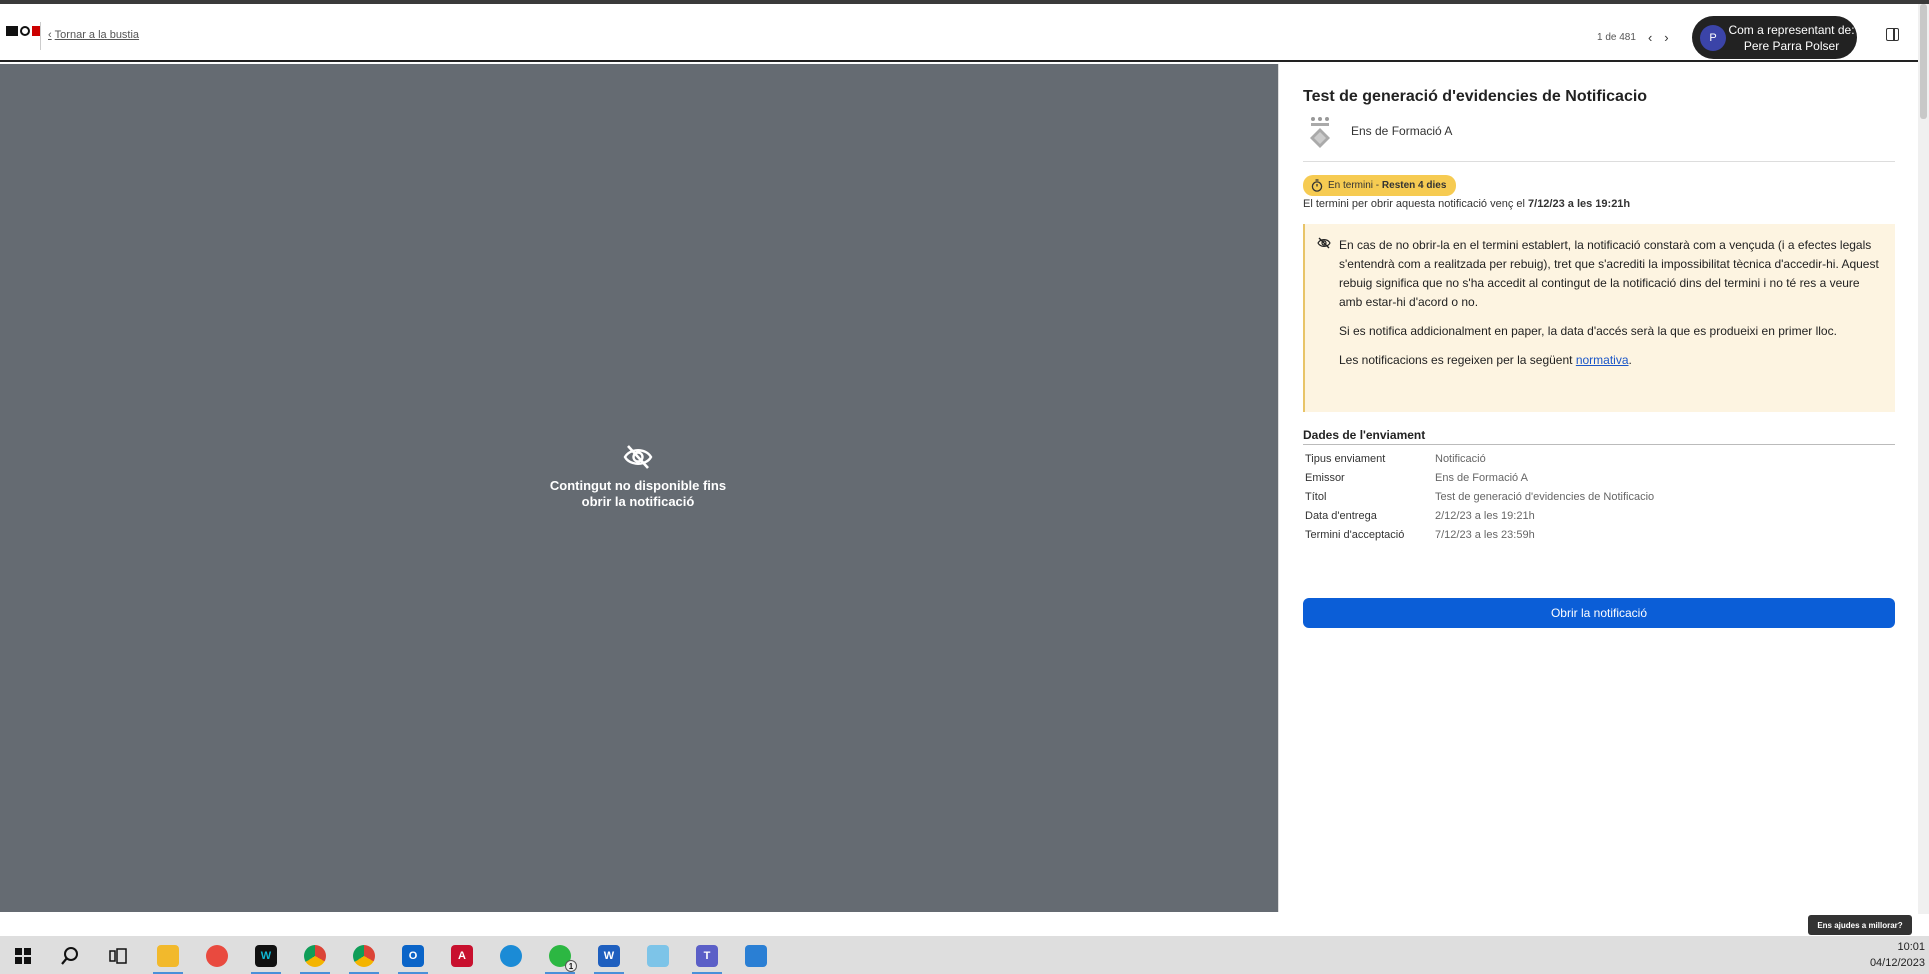 The width and height of the screenshot is (1929, 974). I want to click on representative-label: Com a representant de: Pere Parra Polser, so click(1791, 38).